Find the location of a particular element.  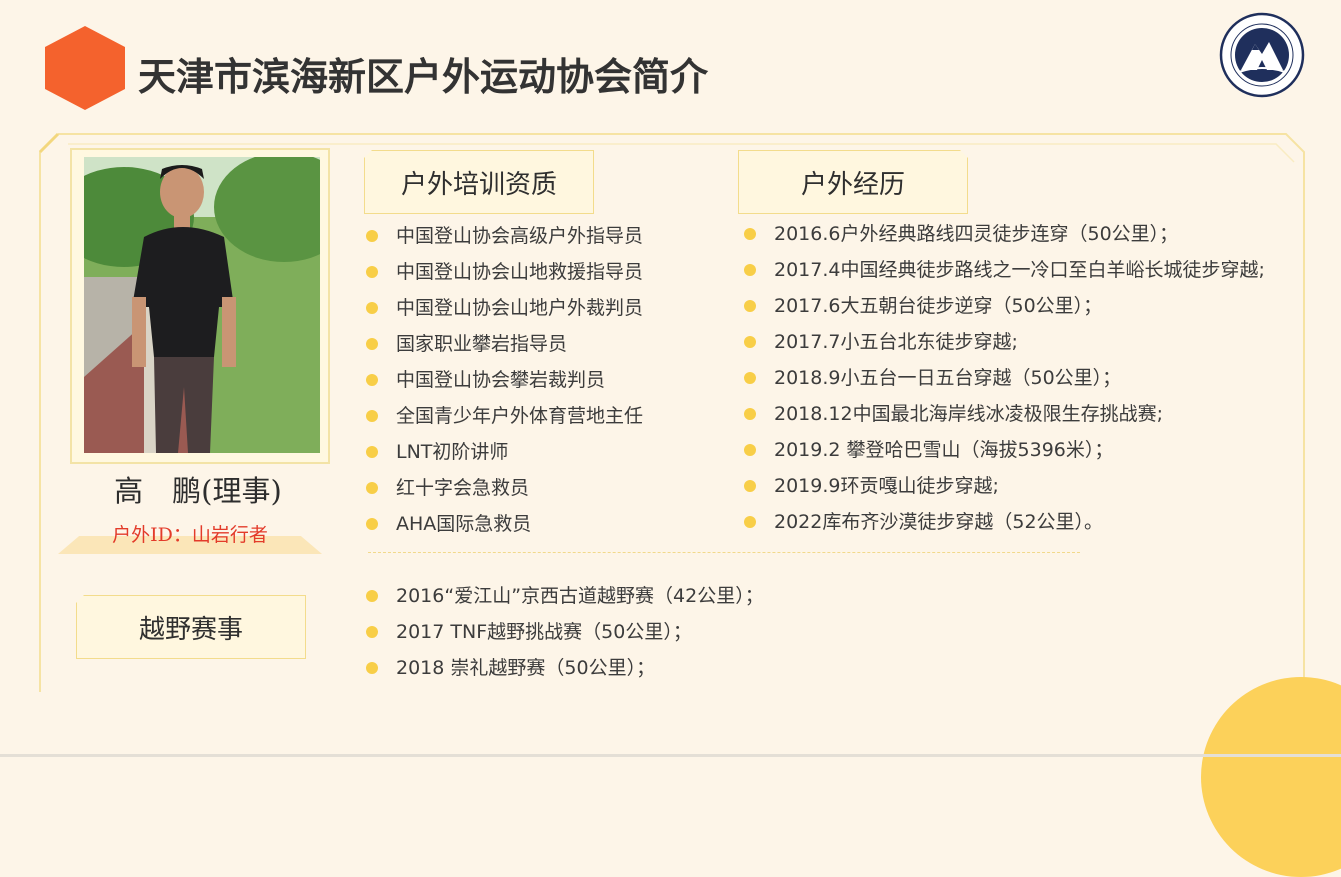

experience-item-label: 2019.2 攀登哈巴雪山（海拔5396米）； is located at coordinates (944, 450).